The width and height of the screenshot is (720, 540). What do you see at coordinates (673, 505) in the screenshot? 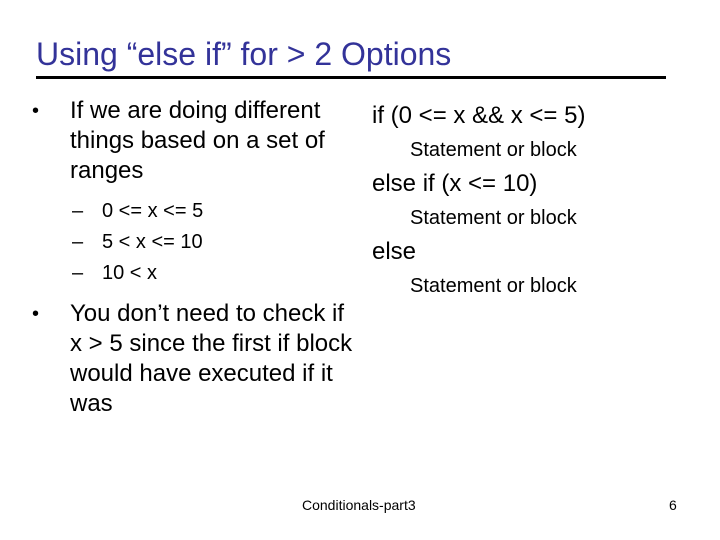
I see `page-number: 6` at bounding box center [673, 505].